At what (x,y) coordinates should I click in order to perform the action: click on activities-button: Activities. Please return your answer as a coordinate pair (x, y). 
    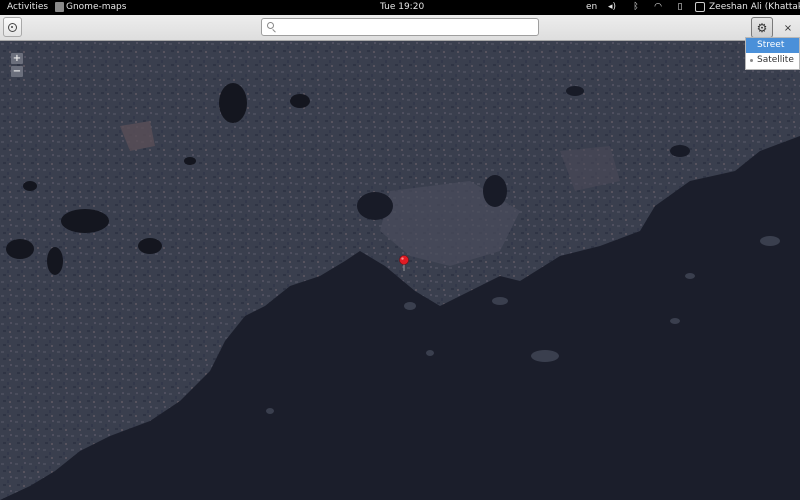
    Looking at the image, I should click on (27, 7).